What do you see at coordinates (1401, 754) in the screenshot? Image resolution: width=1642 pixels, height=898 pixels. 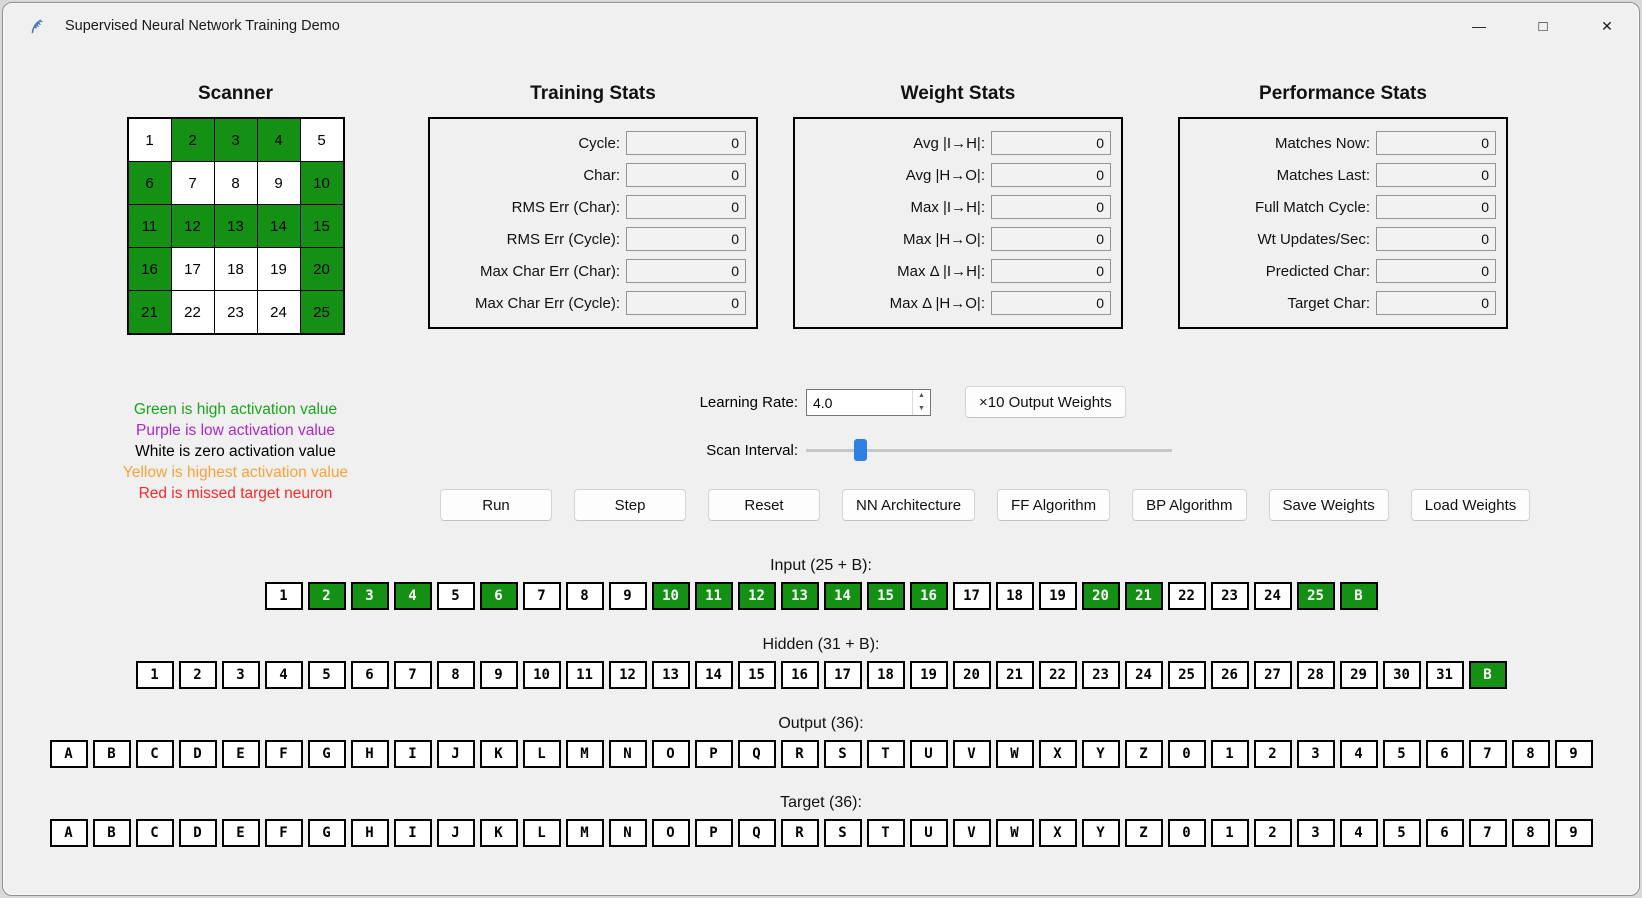 I see `output-neuron-5: 5` at bounding box center [1401, 754].